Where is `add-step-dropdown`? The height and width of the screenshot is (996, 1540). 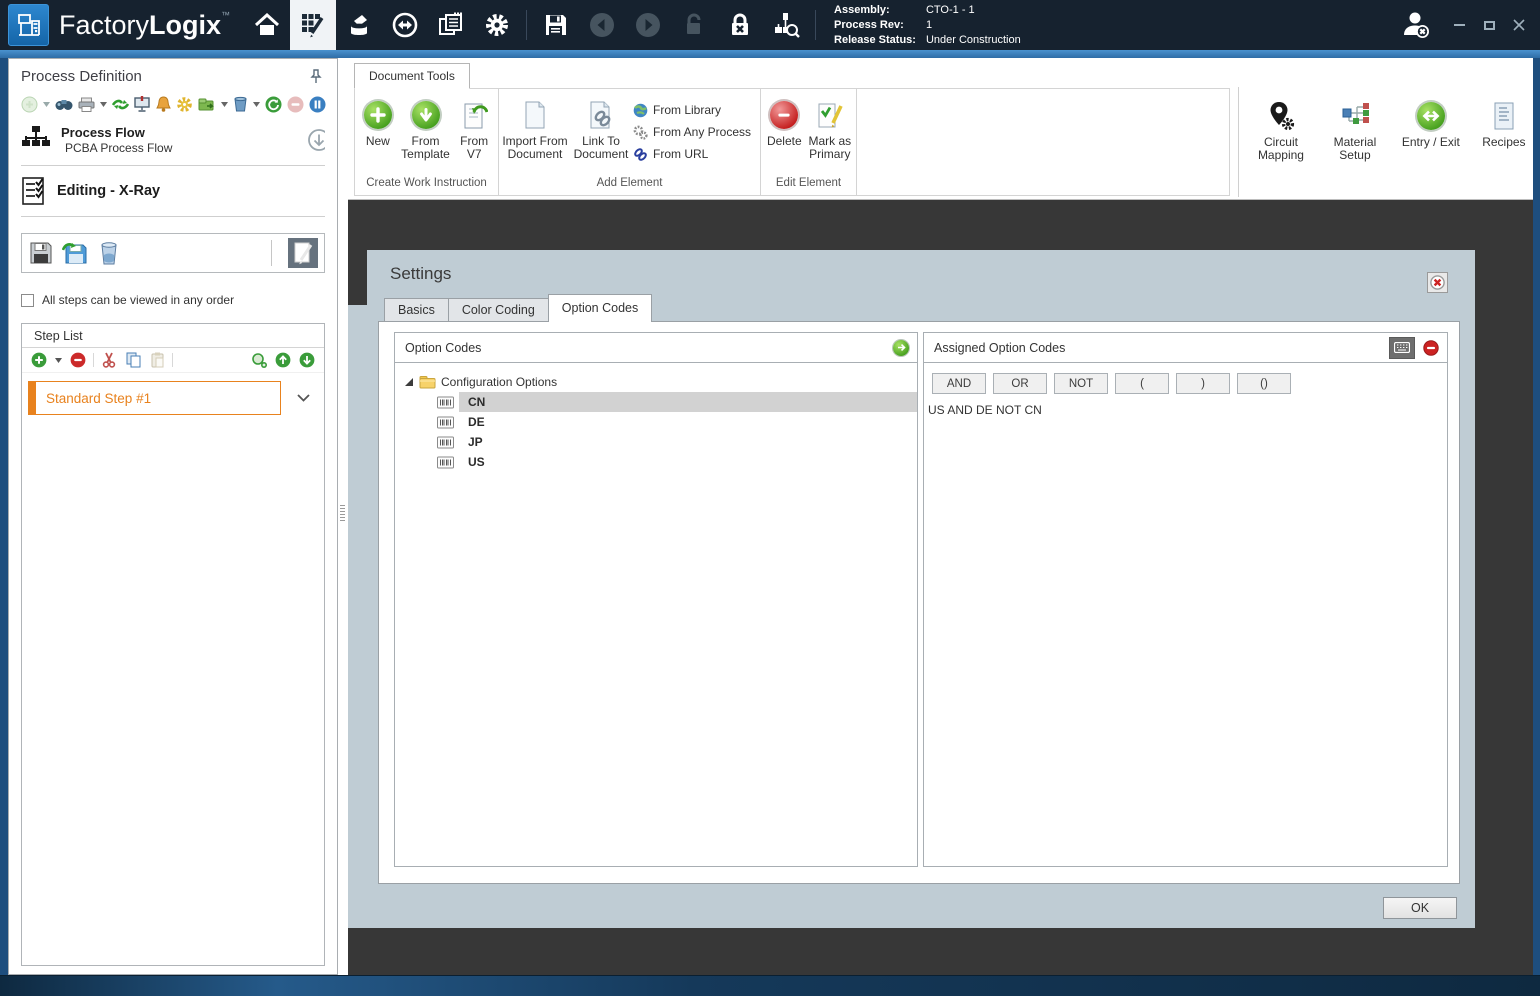 add-step-dropdown is located at coordinates (58, 360).